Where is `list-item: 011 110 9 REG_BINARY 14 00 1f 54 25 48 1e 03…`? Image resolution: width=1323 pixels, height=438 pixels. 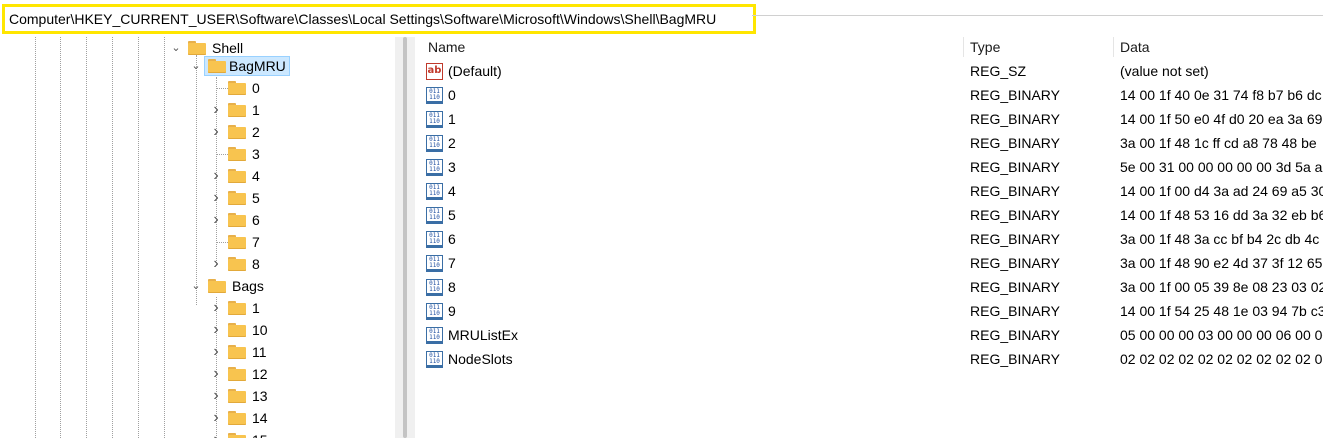 list-item: 011 110 9 REG_BINARY 14 00 1f 54 25 48 1e 03… is located at coordinates (872, 311).